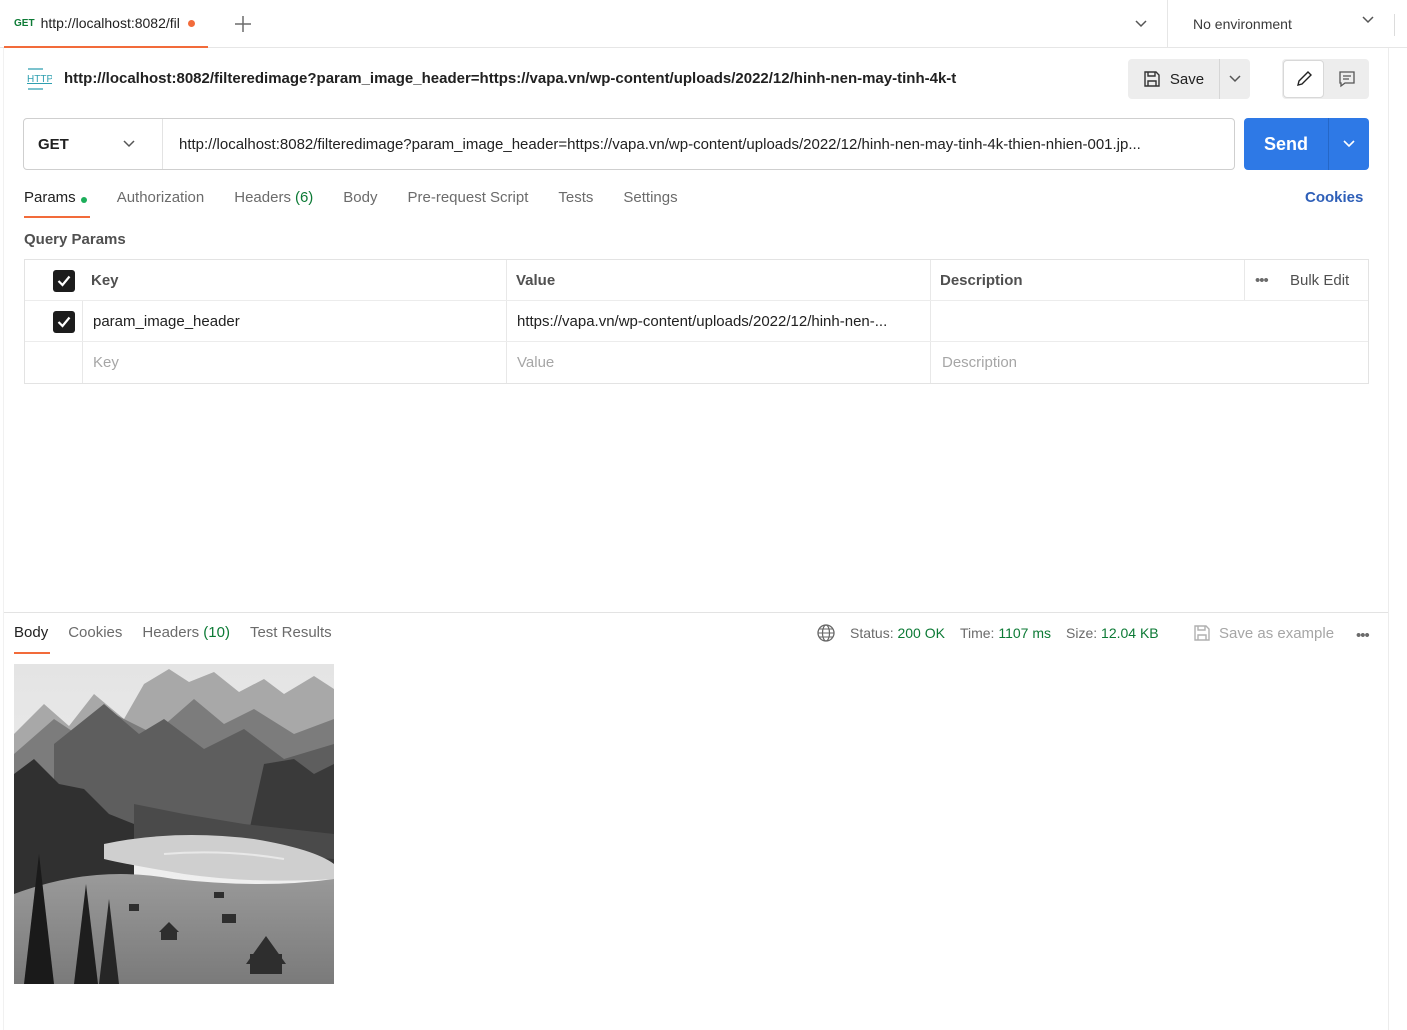  I want to click on tab-settings: Settings, so click(665, 202).